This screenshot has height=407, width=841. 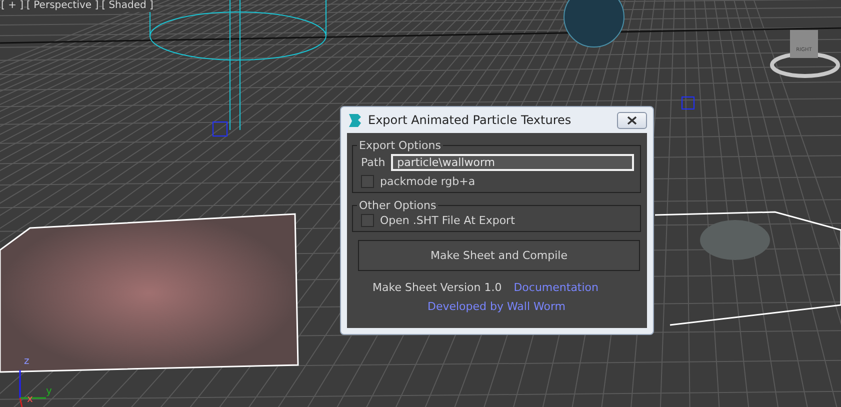 I want to click on viewport-label: [ Perspective ], so click(x=62, y=6).